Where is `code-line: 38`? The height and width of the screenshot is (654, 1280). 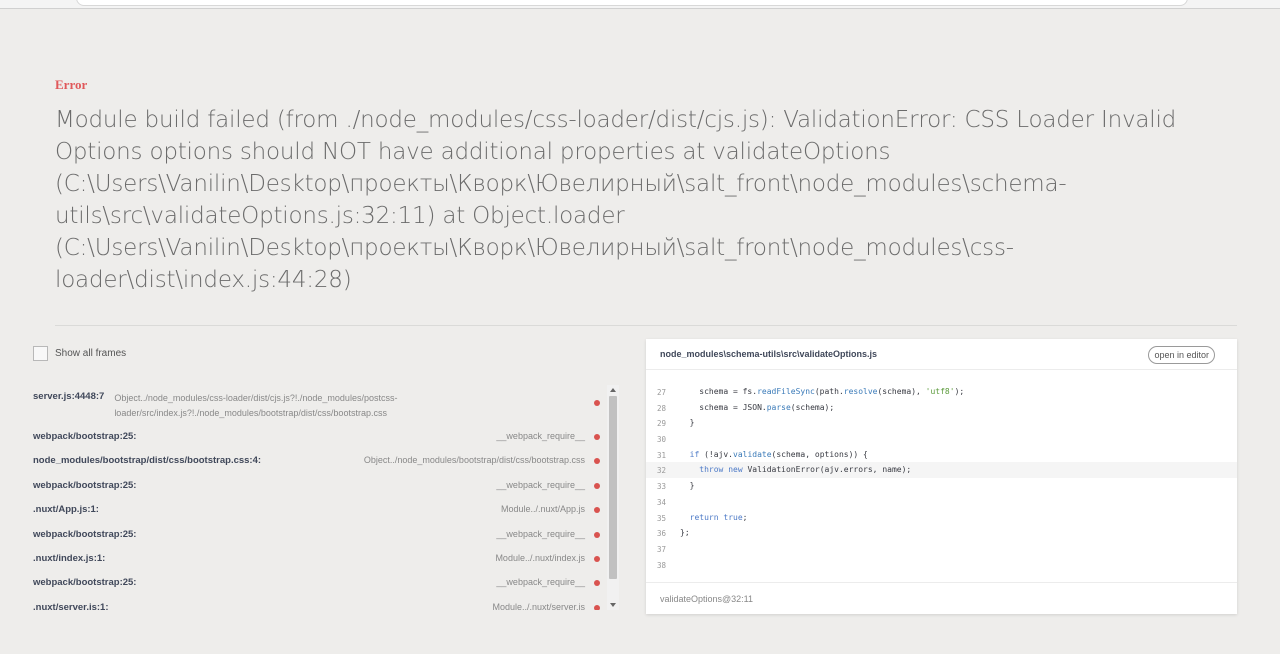 code-line: 38 is located at coordinates (941, 565).